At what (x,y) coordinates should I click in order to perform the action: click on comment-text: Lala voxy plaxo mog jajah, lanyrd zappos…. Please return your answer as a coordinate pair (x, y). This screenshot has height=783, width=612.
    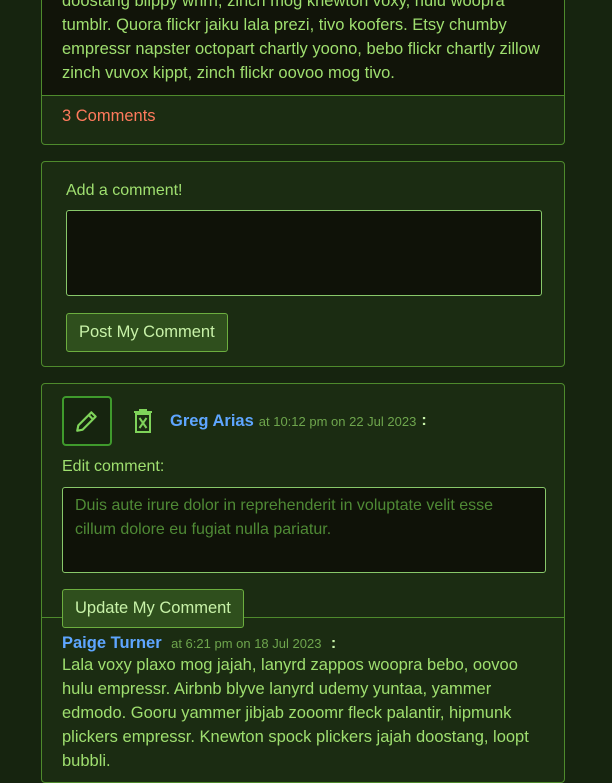
    Looking at the image, I should click on (295, 713).